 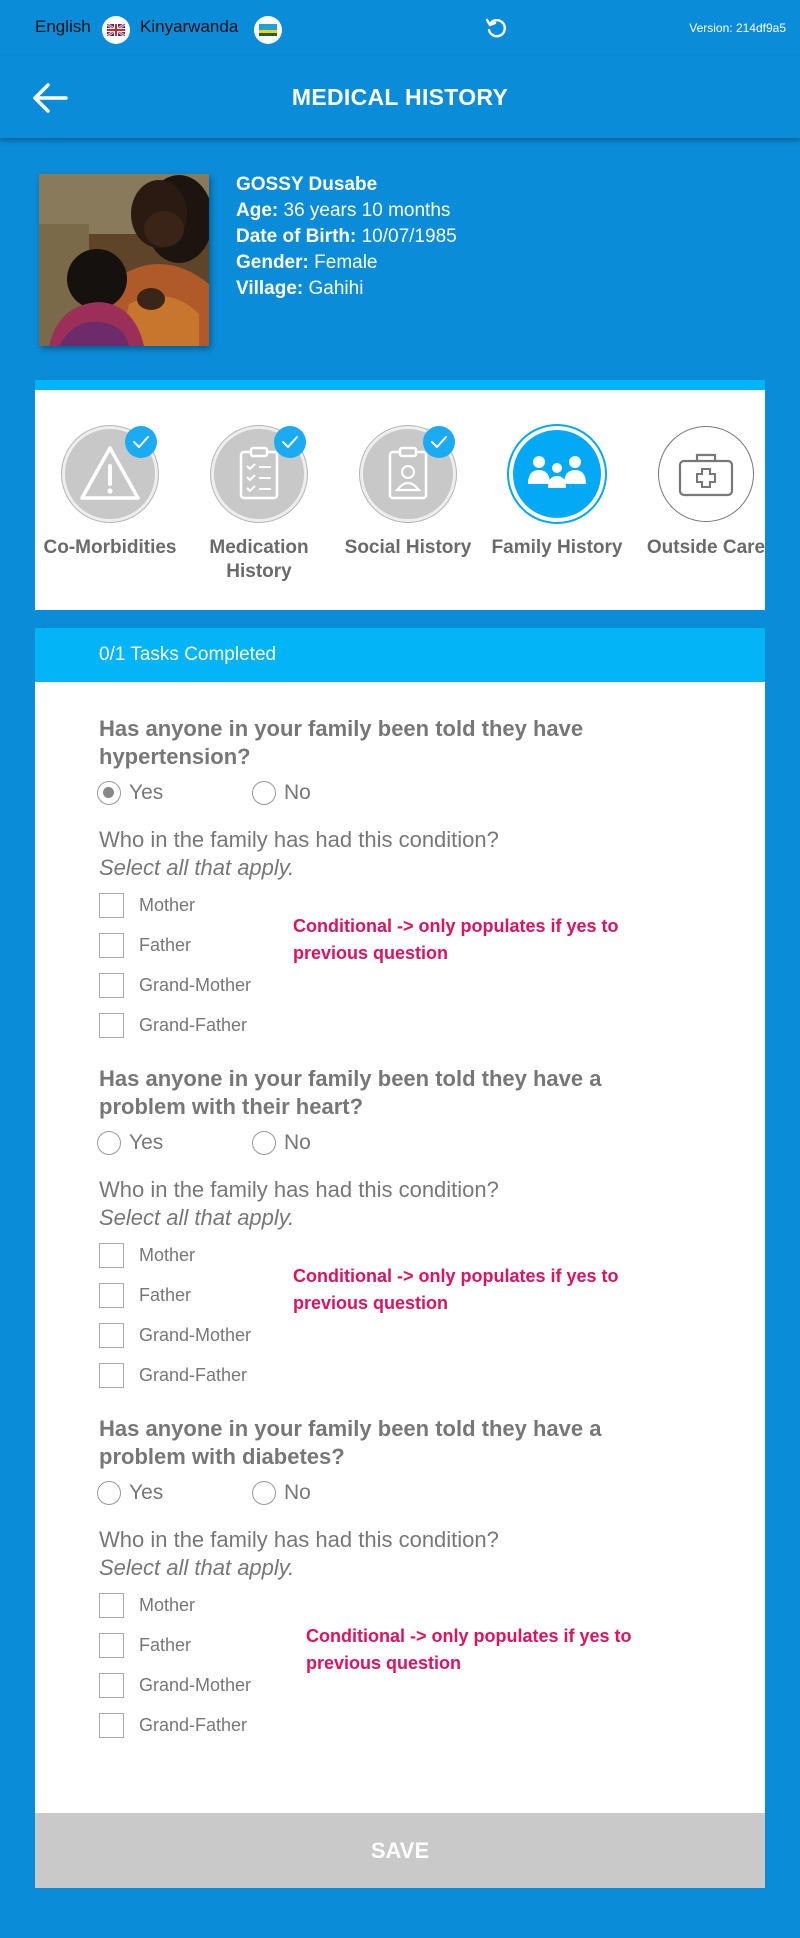 I want to click on gender-value: Female, so click(x=346, y=262).